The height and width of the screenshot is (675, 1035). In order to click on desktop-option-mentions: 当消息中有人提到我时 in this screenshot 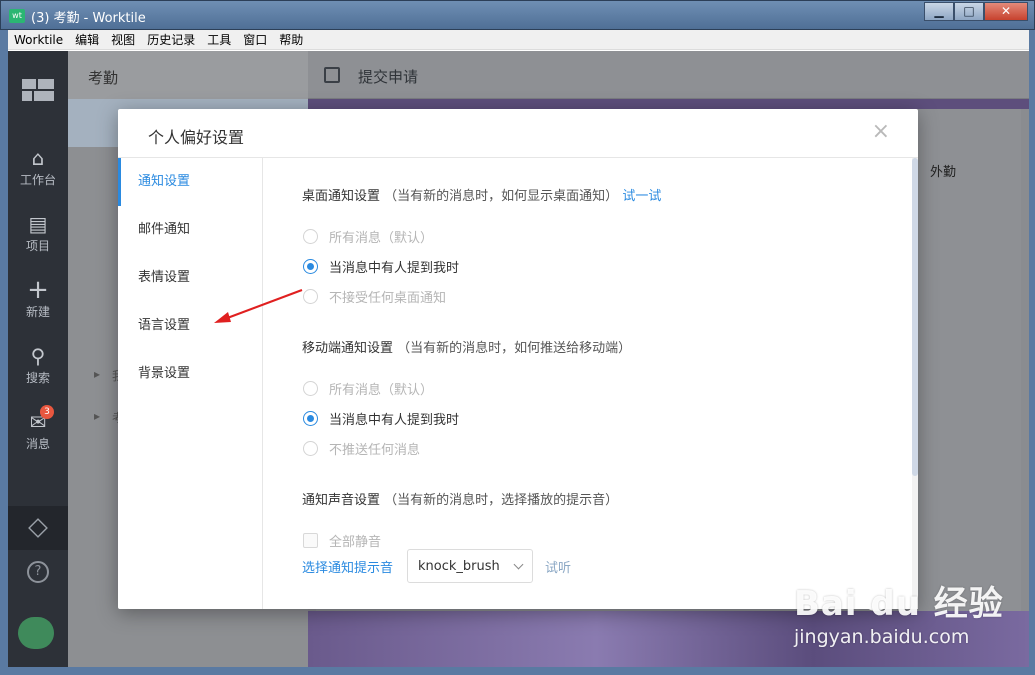, I will do `click(381, 266)`.